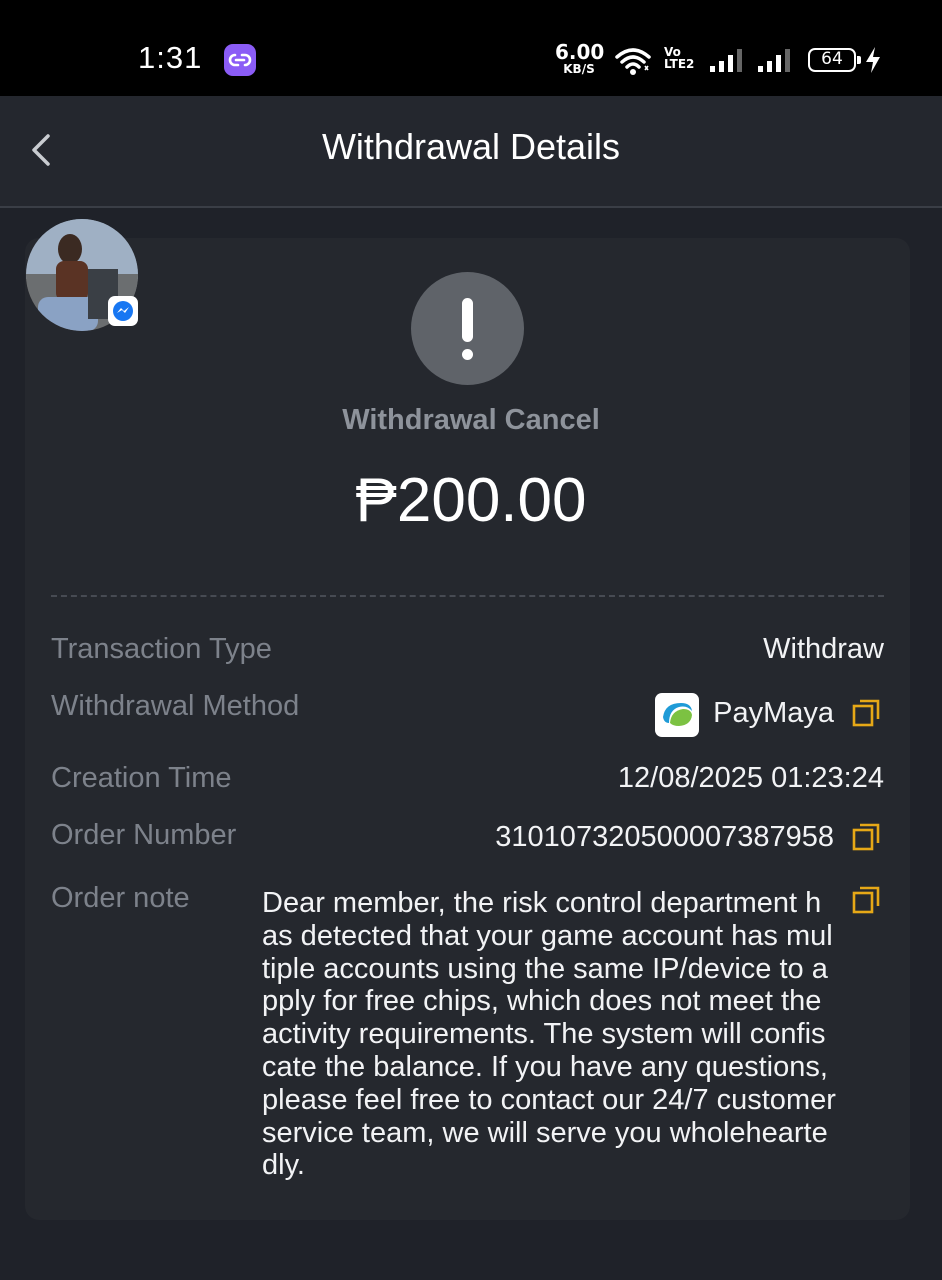 The image size is (942, 1280). Describe the element at coordinates (77, 274) in the screenshot. I see `chat-head-avatar` at that location.